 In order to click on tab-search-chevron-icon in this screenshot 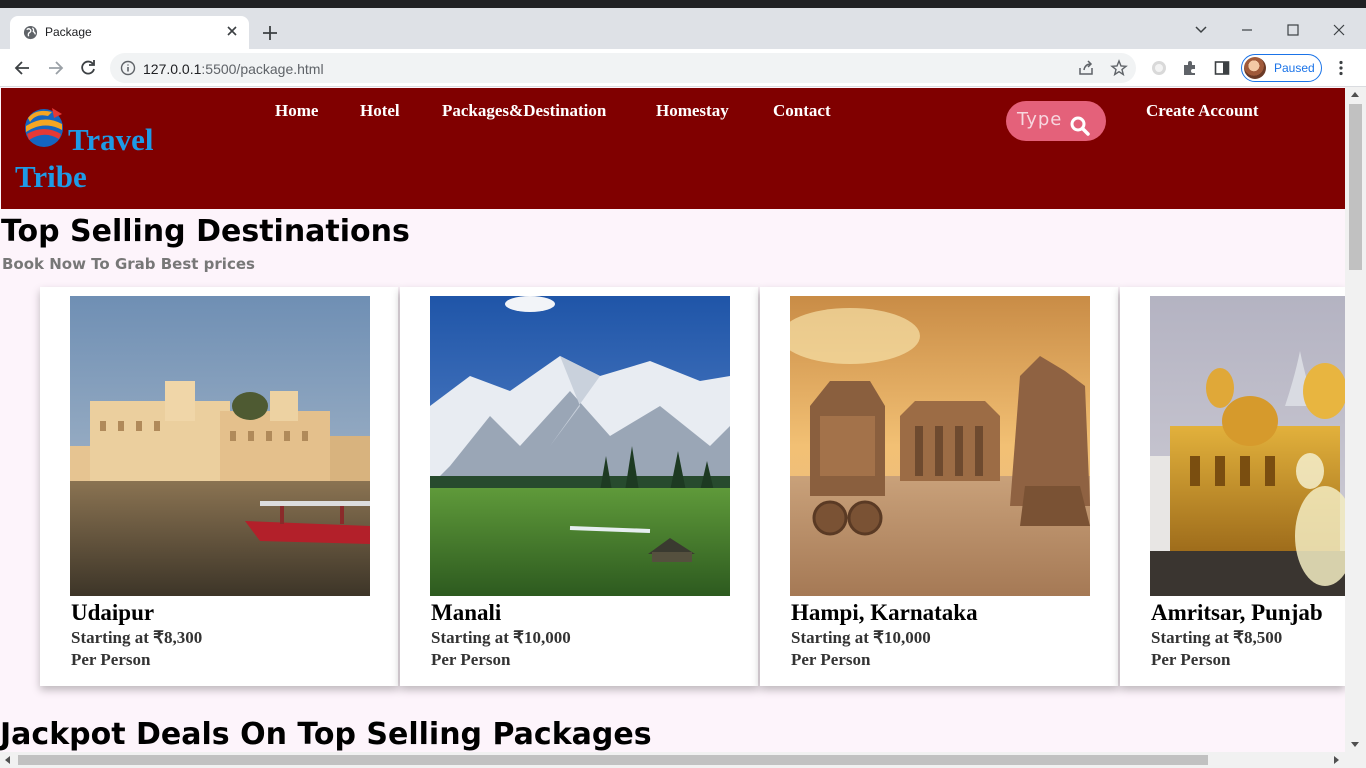, I will do `click(1201, 30)`.